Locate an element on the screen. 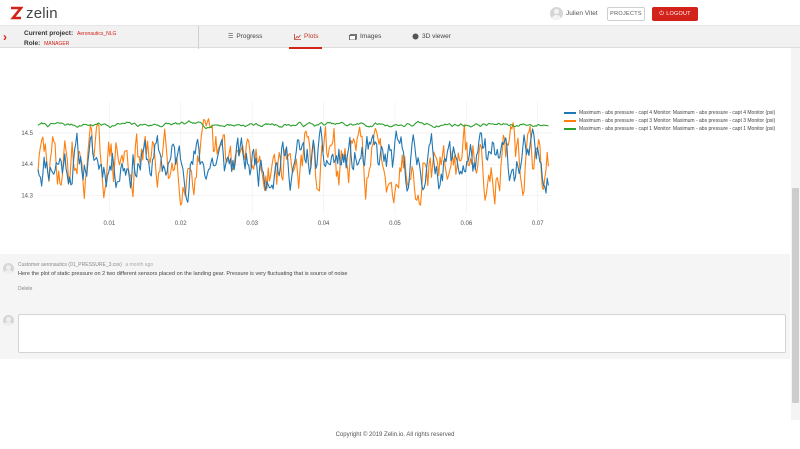 The height and width of the screenshot is (449, 800). tab-images: Images is located at coordinates (365, 36).